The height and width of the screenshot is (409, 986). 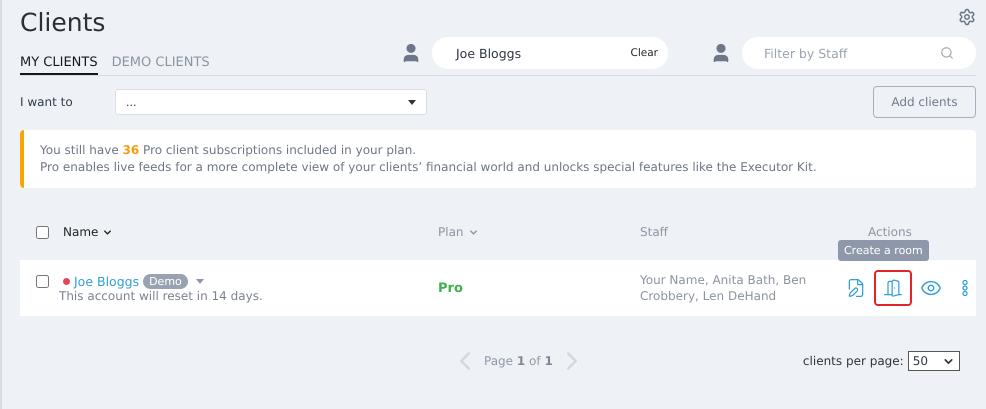 I want to click on door-icon, so click(x=893, y=288).